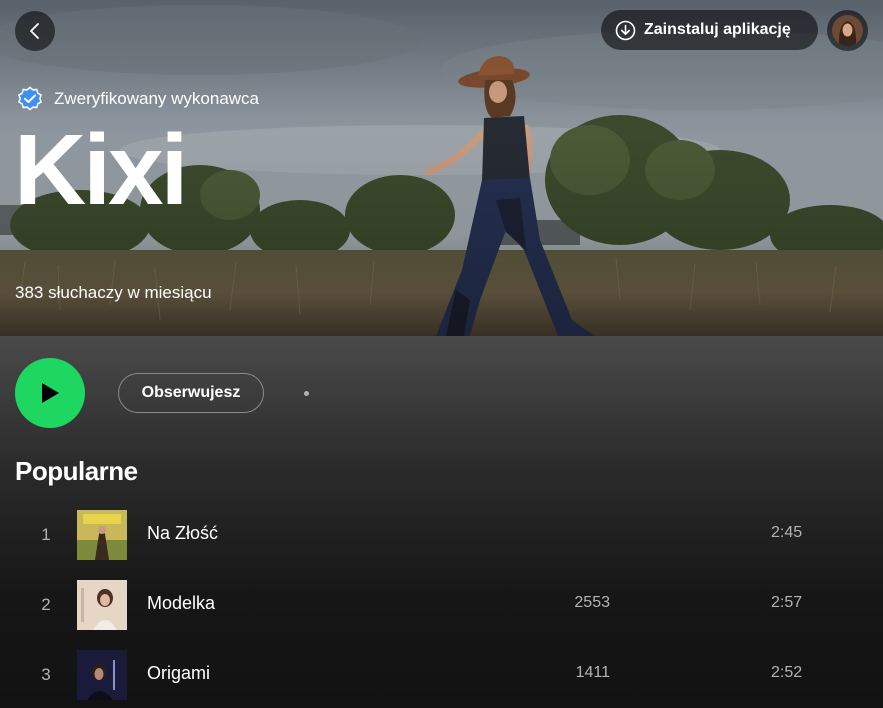 This screenshot has height=708, width=883. I want to click on more-horizontal-icon, so click(306, 393).